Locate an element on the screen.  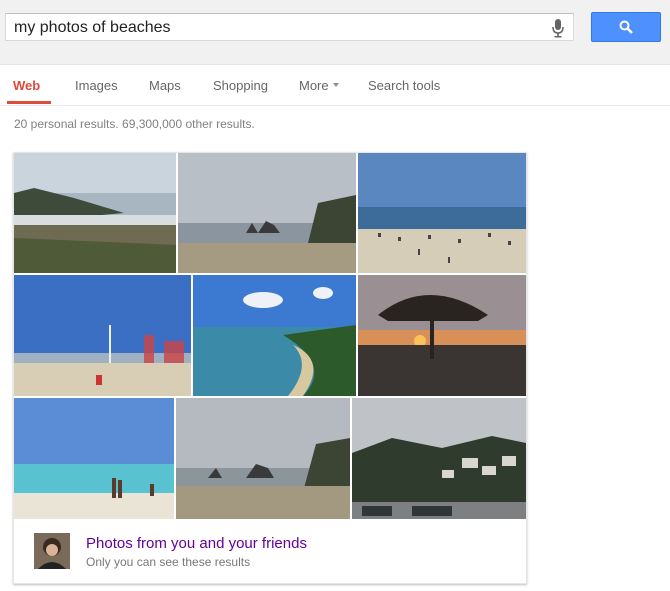
magnifier-icon is located at coordinates (626, 27).